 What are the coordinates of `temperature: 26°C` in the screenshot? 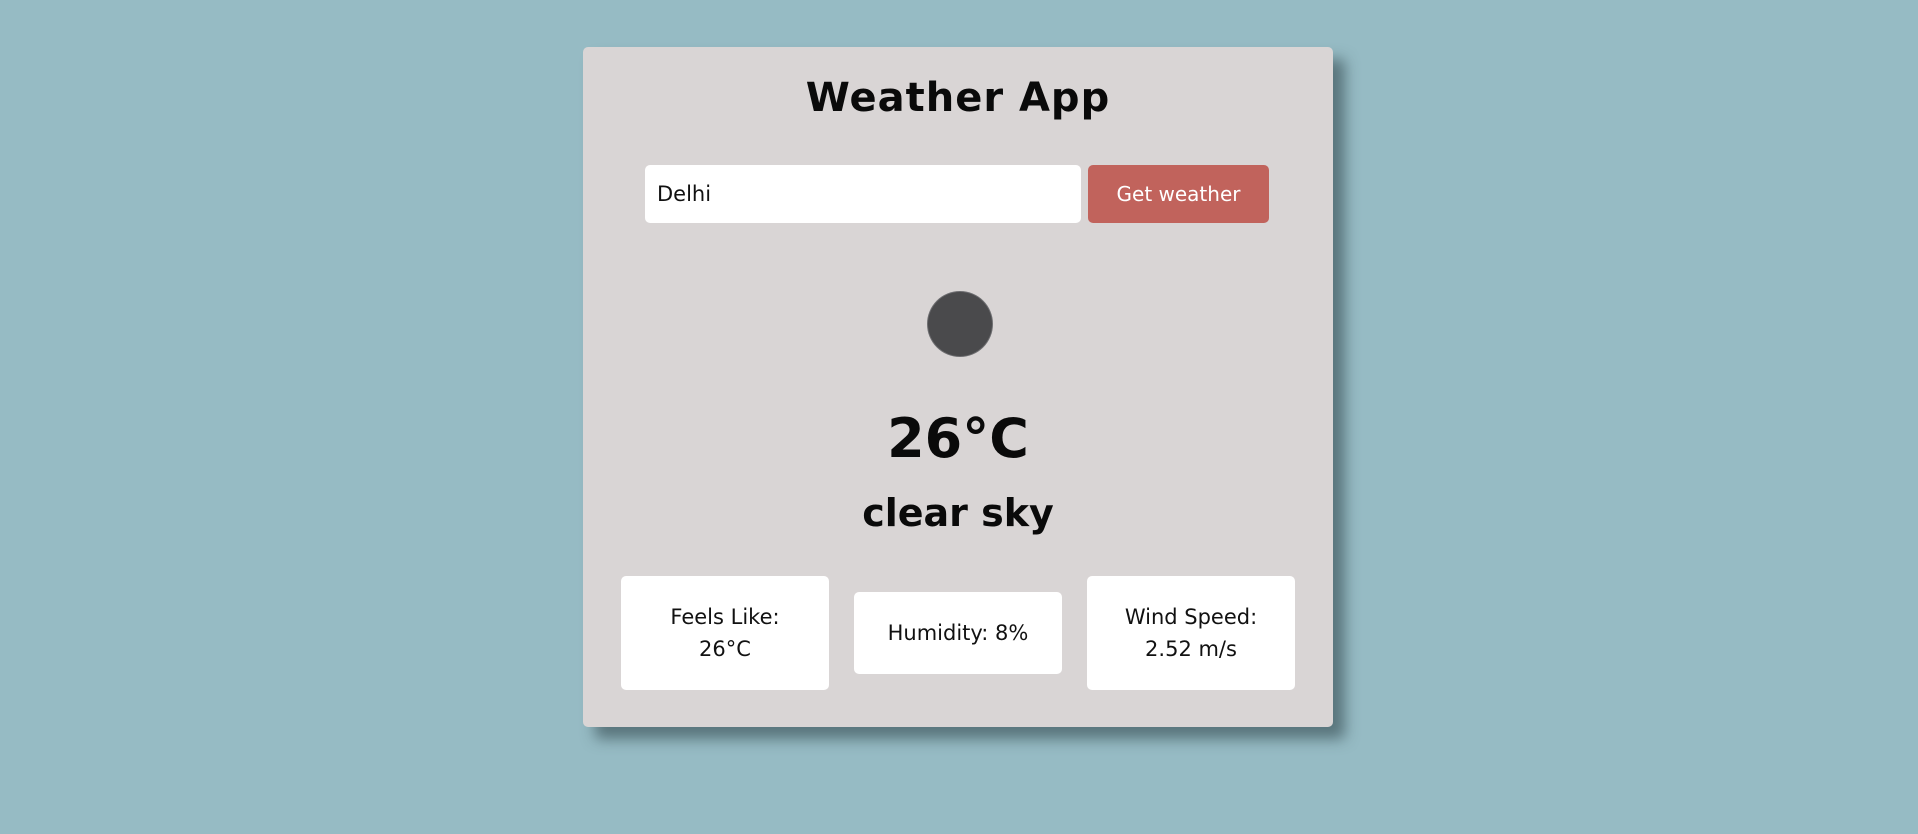 It's located at (958, 438).